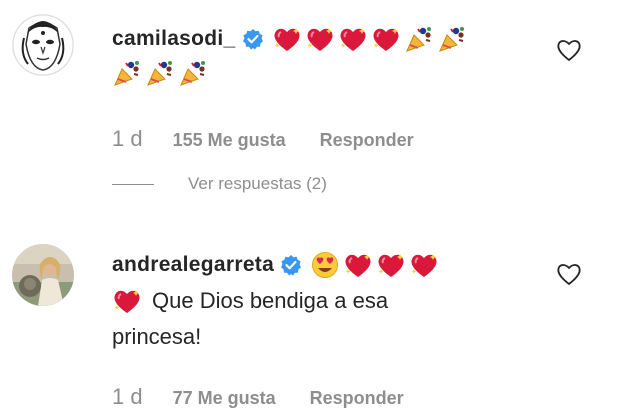 The height and width of the screenshot is (420, 620). I want to click on comment-header: camilasodi_, so click(336, 39).